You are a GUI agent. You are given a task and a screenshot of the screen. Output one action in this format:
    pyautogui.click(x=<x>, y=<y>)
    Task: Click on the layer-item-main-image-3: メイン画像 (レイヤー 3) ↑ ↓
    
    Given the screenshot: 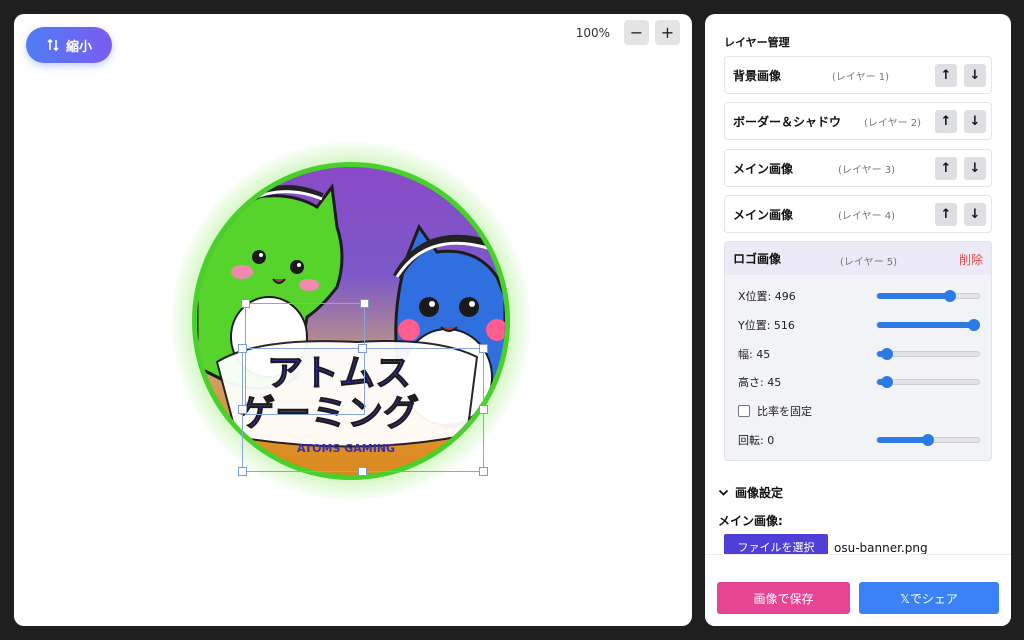 What is the action you would take?
    pyautogui.click(x=858, y=168)
    